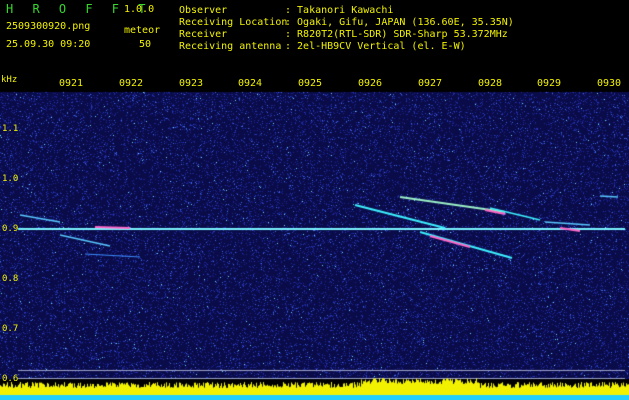 The image size is (629, 400). Describe the element at coordinates (203, 10) in the screenshot. I see `observer-label: Observer` at that location.